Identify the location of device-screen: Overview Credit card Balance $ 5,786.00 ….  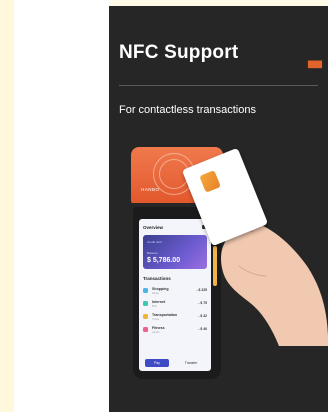
(175, 295).